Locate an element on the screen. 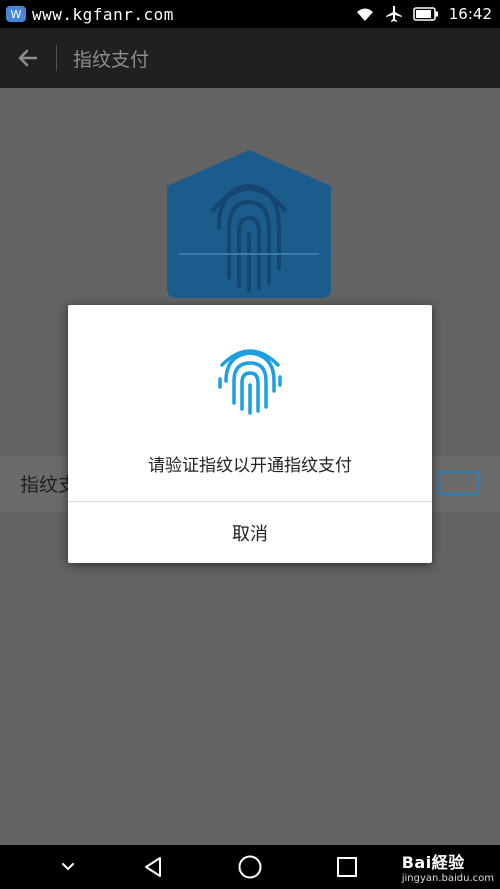 The height and width of the screenshot is (889, 500). site-watermark-text: www.kgfanr.com is located at coordinates (103, 14).